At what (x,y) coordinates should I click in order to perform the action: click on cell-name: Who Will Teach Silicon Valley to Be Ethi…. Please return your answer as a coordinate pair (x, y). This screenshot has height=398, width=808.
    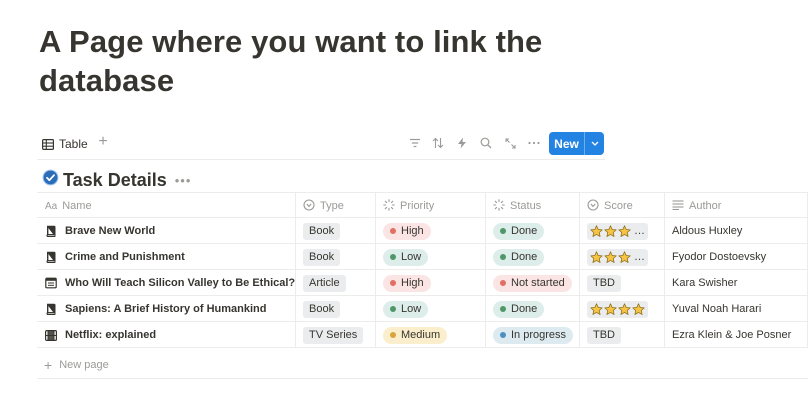
    Looking at the image, I should click on (166, 283).